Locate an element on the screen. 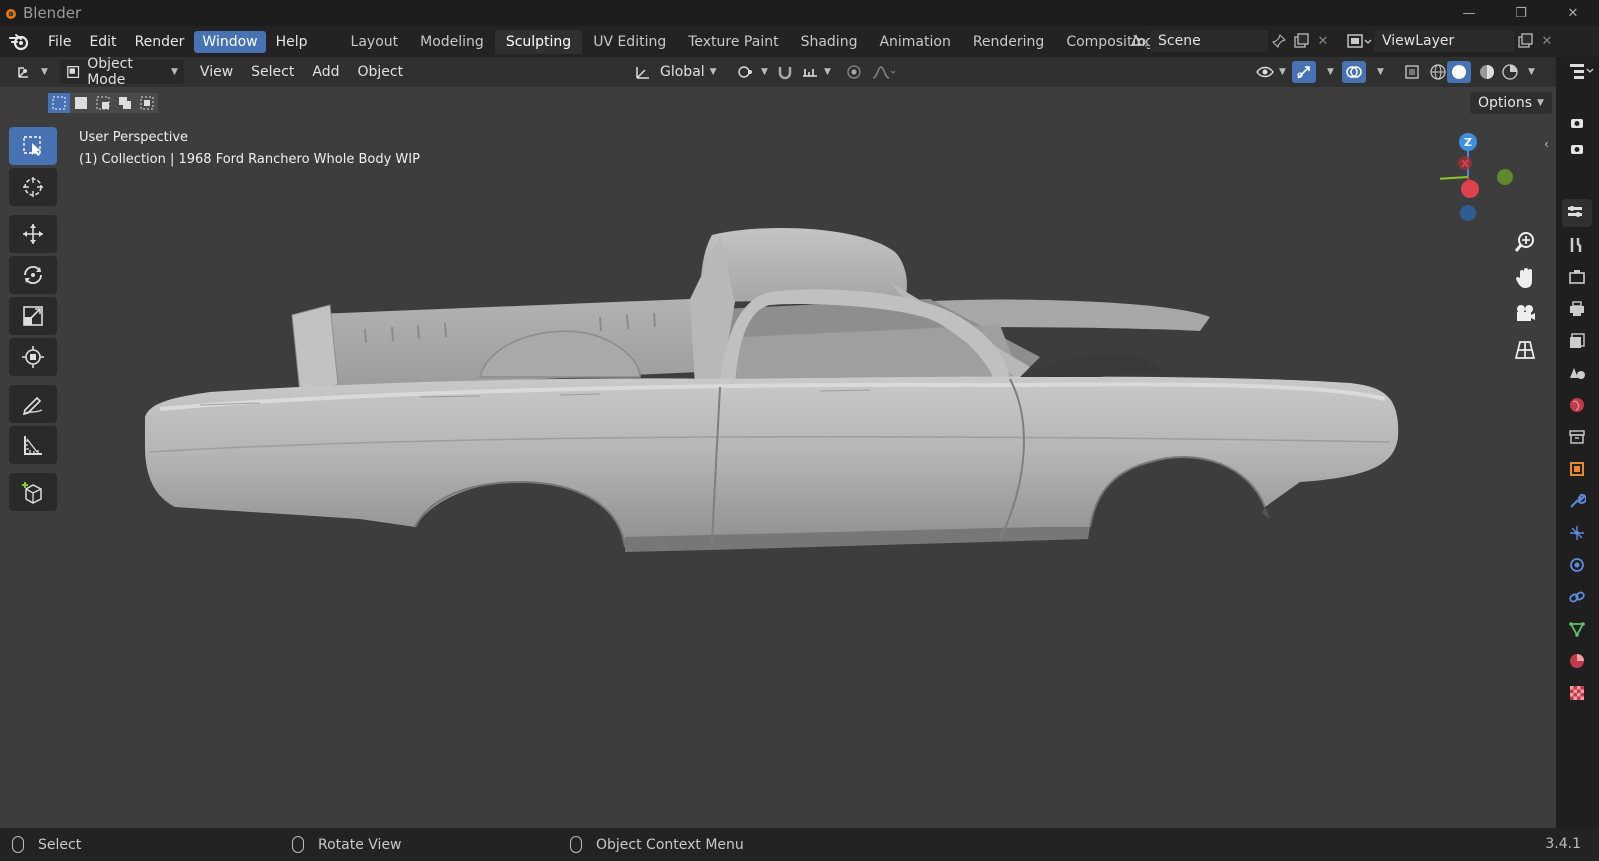  scene-properties-tab is located at coordinates (1577, 373).